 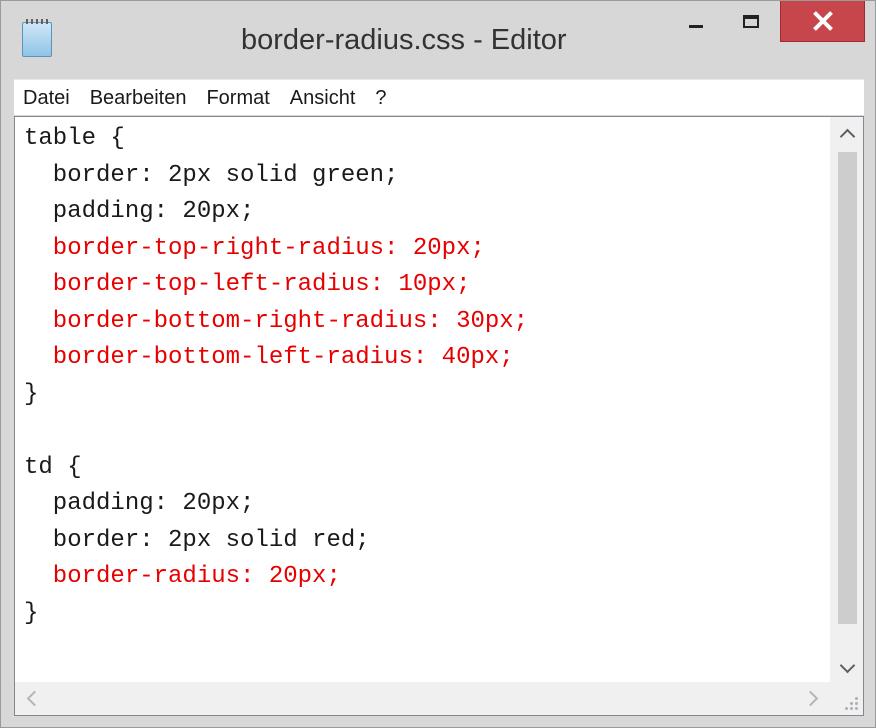 What do you see at coordinates (323, 98) in the screenshot?
I see `menu-ansicht: Ansicht` at bounding box center [323, 98].